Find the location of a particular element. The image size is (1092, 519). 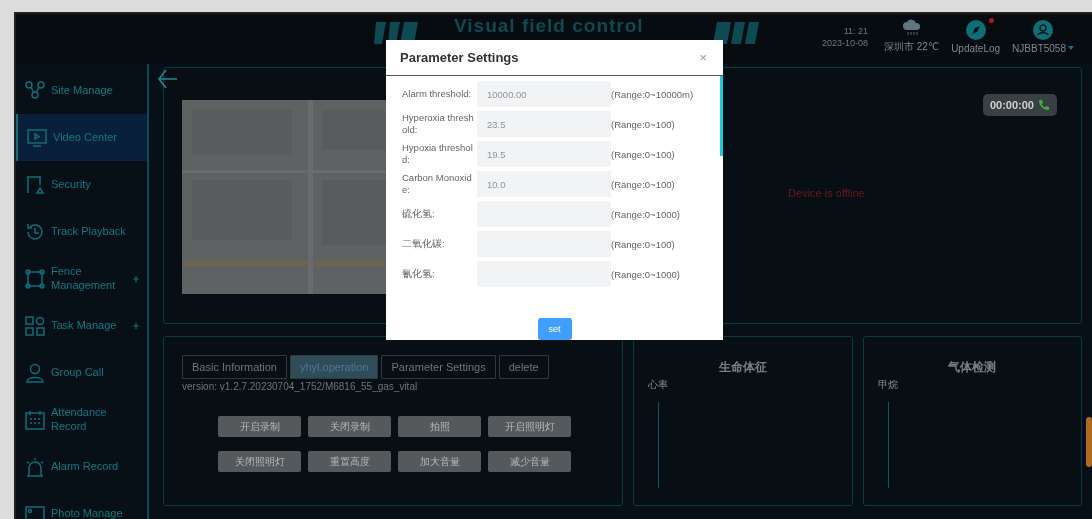

field-label: 二氧化碳: is located at coordinates (424, 244).